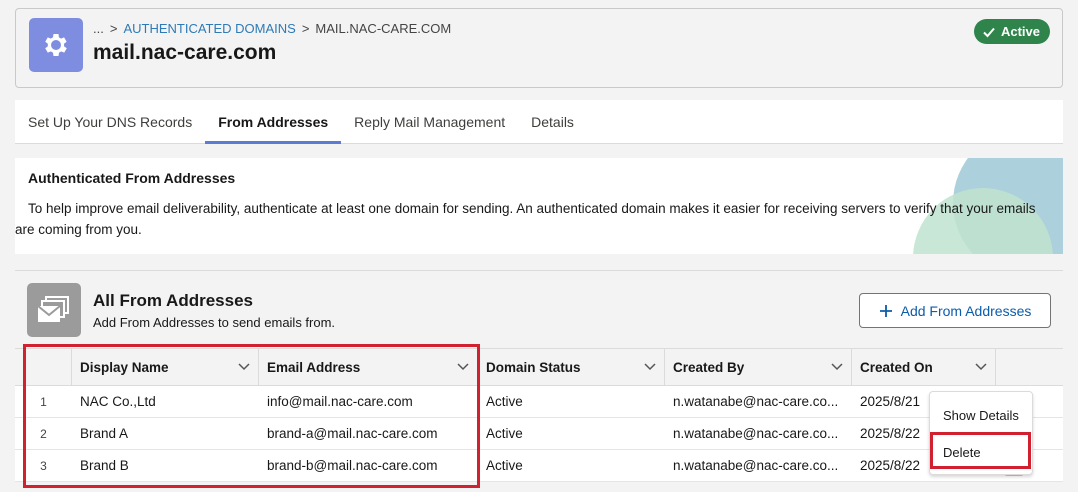 Image resolution: width=1078 pixels, height=492 pixels. Describe the element at coordinates (352, 433) in the screenshot. I see `email-cell: brand-a@mail.nac-care.com` at that location.